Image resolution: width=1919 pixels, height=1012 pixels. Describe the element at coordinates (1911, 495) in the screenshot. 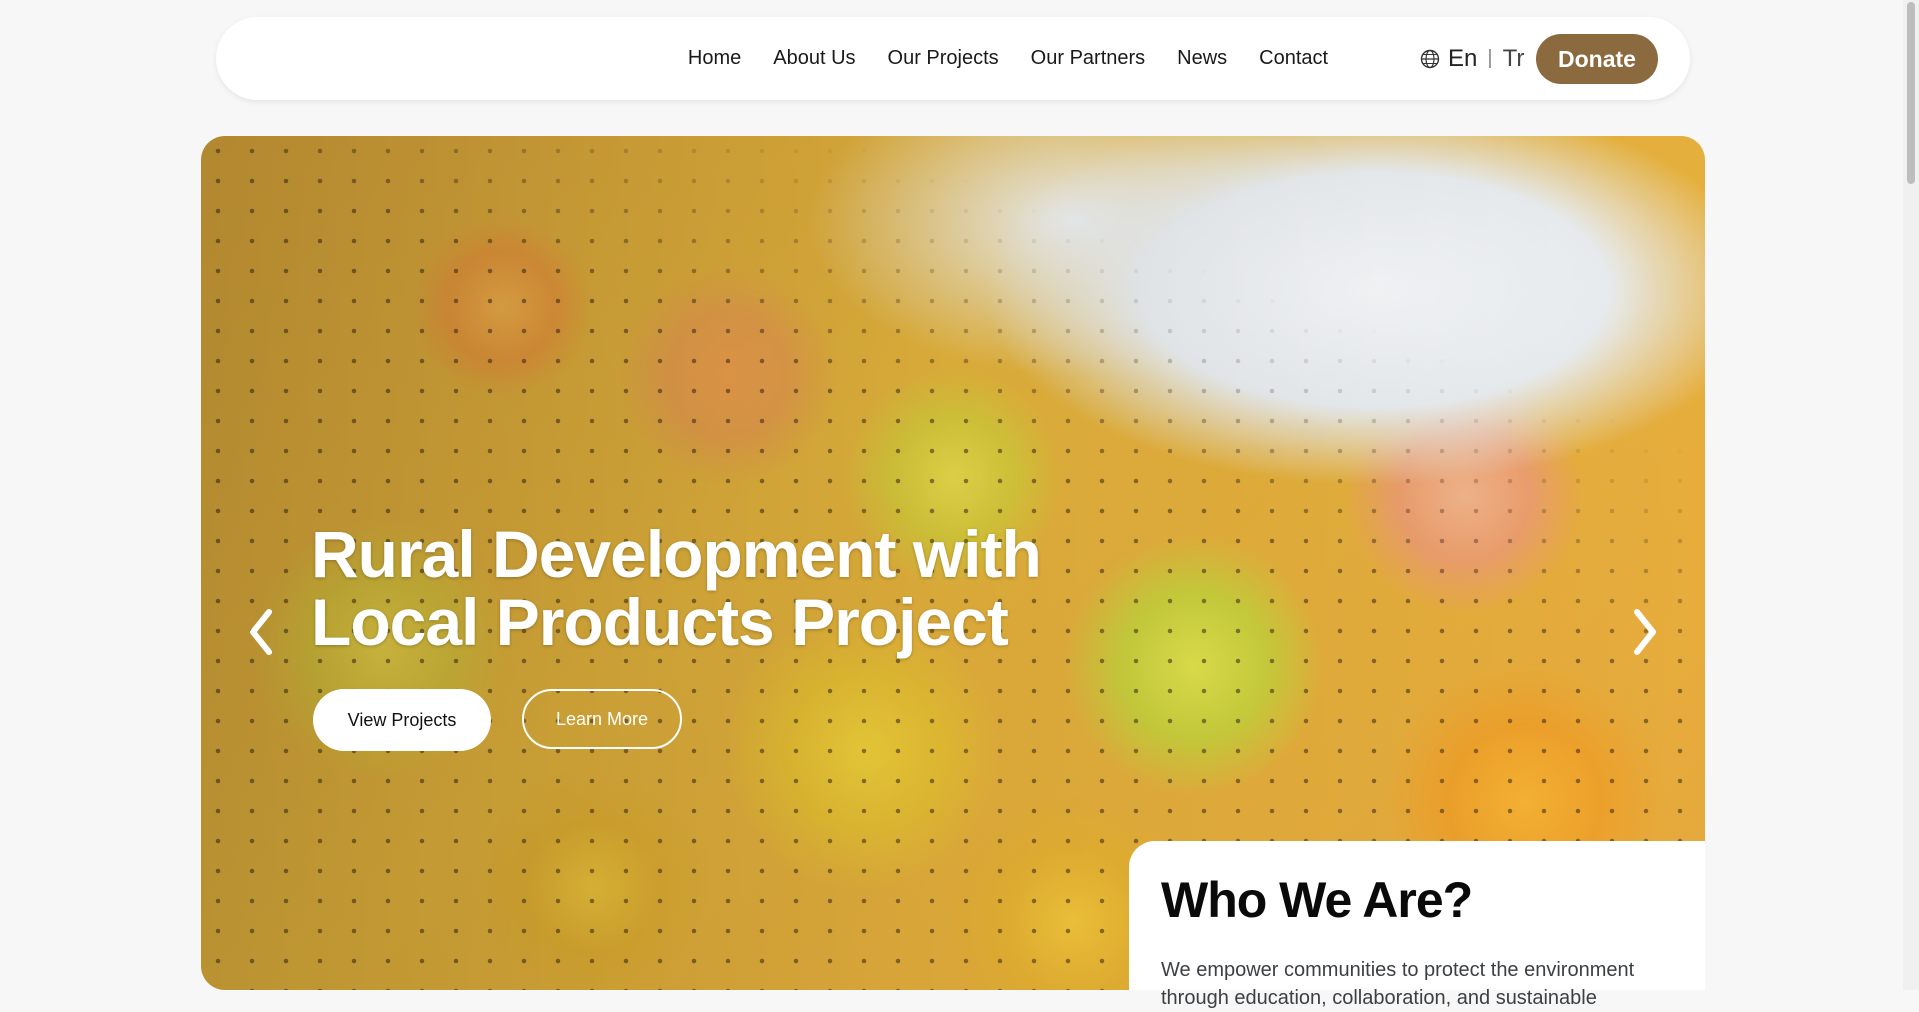

I see `page-scrollbar` at that location.